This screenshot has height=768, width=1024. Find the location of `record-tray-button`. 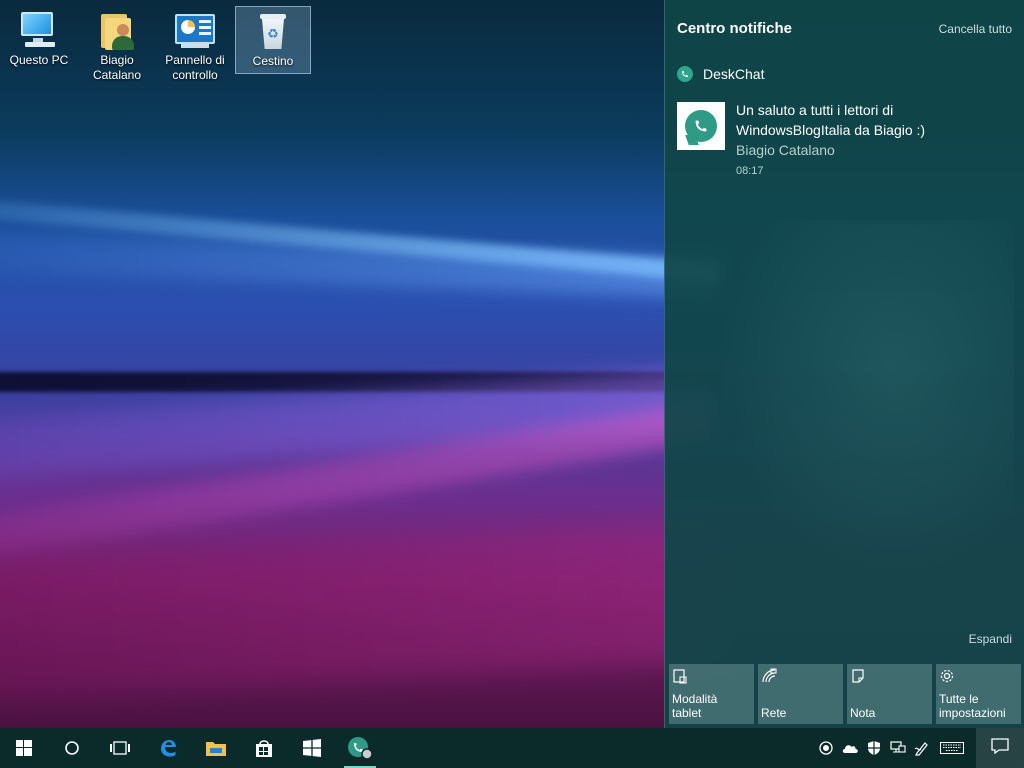

record-tray-button is located at coordinates (826, 748).